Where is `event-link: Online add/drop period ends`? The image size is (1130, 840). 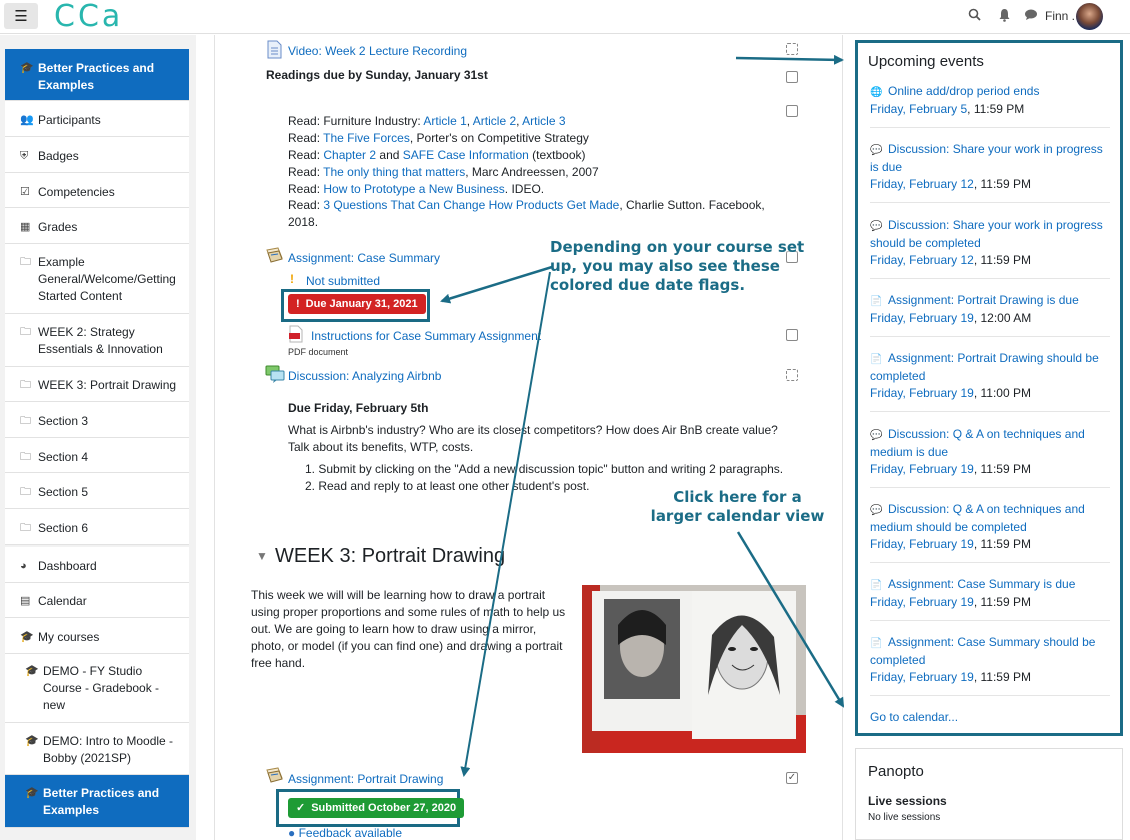
event-link: Online add/drop period ends is located at coordinates (963, 91).